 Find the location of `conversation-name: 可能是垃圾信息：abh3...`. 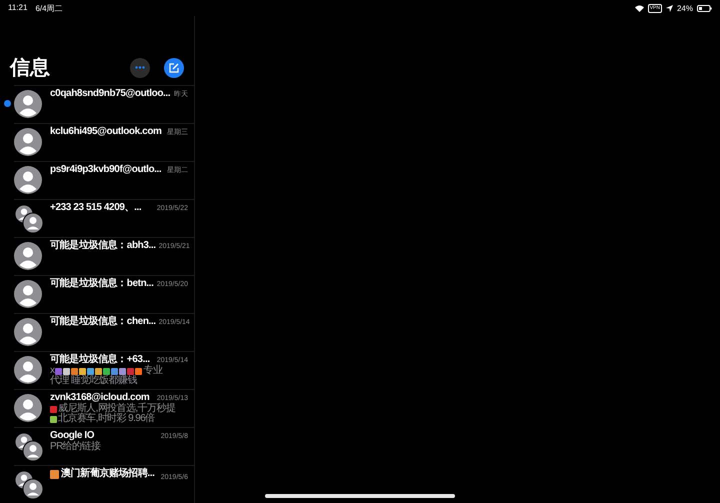

conversation-name: 可能是垃圾信息：abh3... is located at coordinates (103, 246).